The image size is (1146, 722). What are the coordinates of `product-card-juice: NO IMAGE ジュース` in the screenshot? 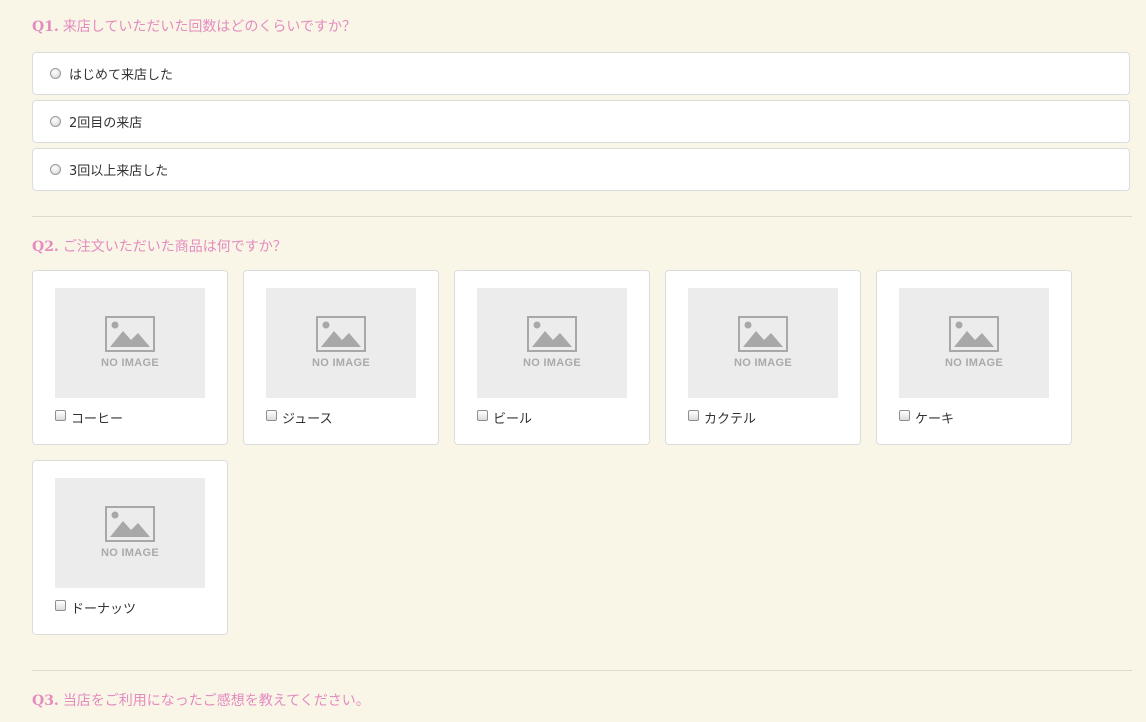 It's located at (341, 357).